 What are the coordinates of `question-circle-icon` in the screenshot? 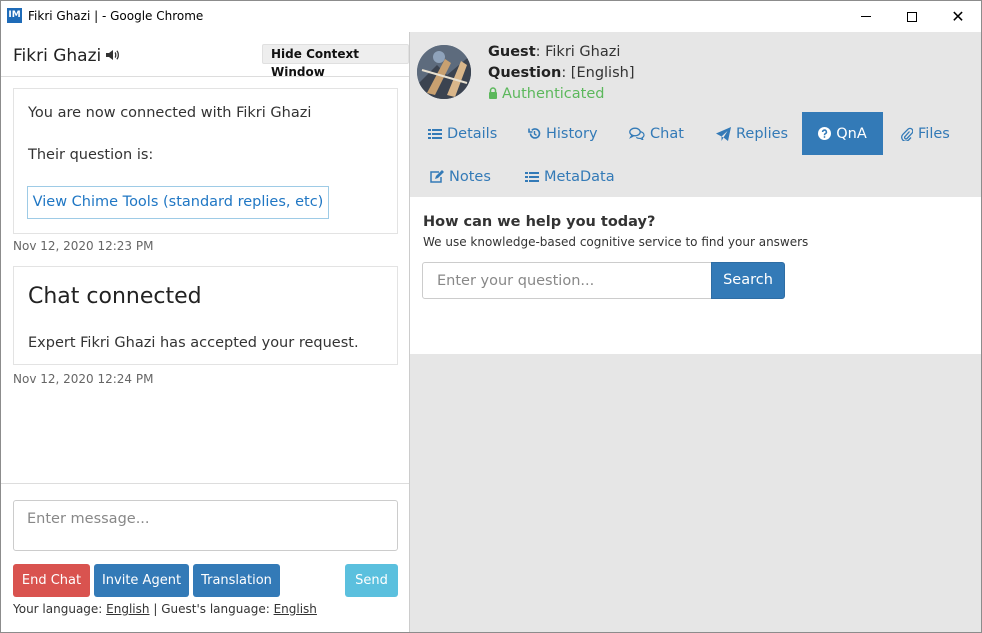 It's located at (825, 133).